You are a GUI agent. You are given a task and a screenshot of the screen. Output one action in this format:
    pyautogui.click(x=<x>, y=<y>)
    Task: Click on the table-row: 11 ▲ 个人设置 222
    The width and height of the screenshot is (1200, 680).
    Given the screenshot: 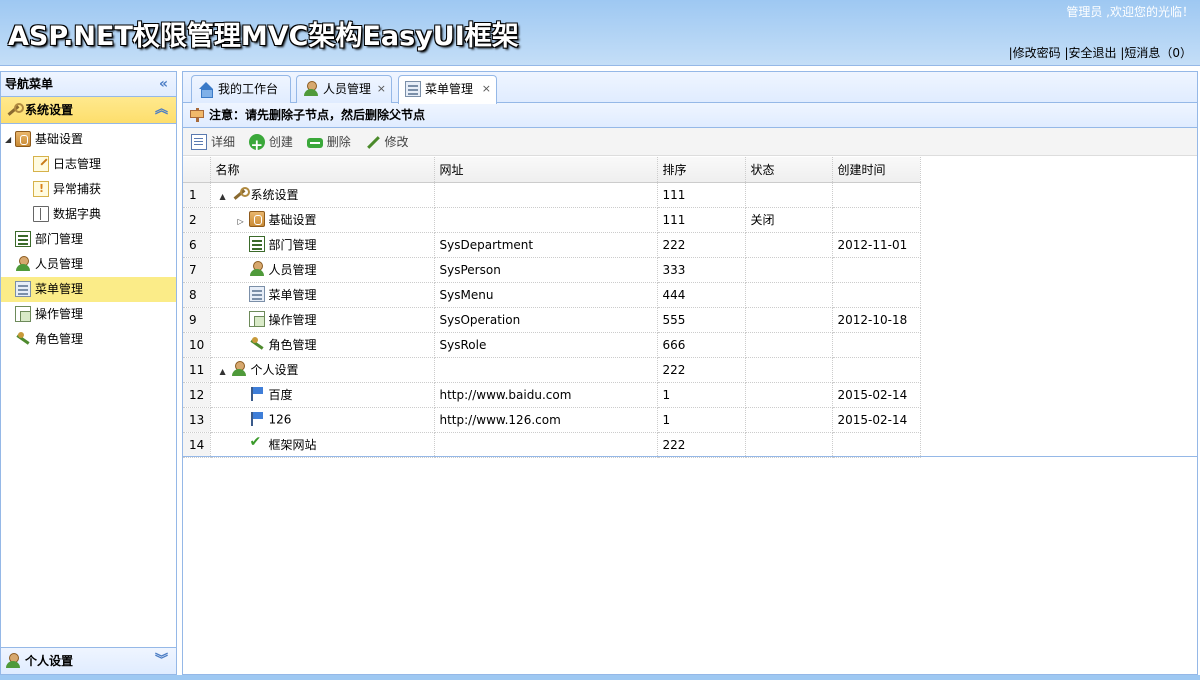 What is the action you would take?
    pyautogui.click(x=552, y=370)
    